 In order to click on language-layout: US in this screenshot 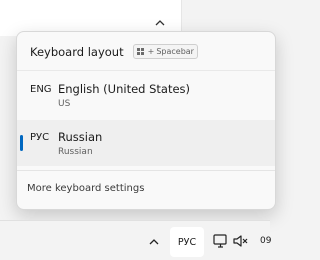, I will do `click(64, 104)`.